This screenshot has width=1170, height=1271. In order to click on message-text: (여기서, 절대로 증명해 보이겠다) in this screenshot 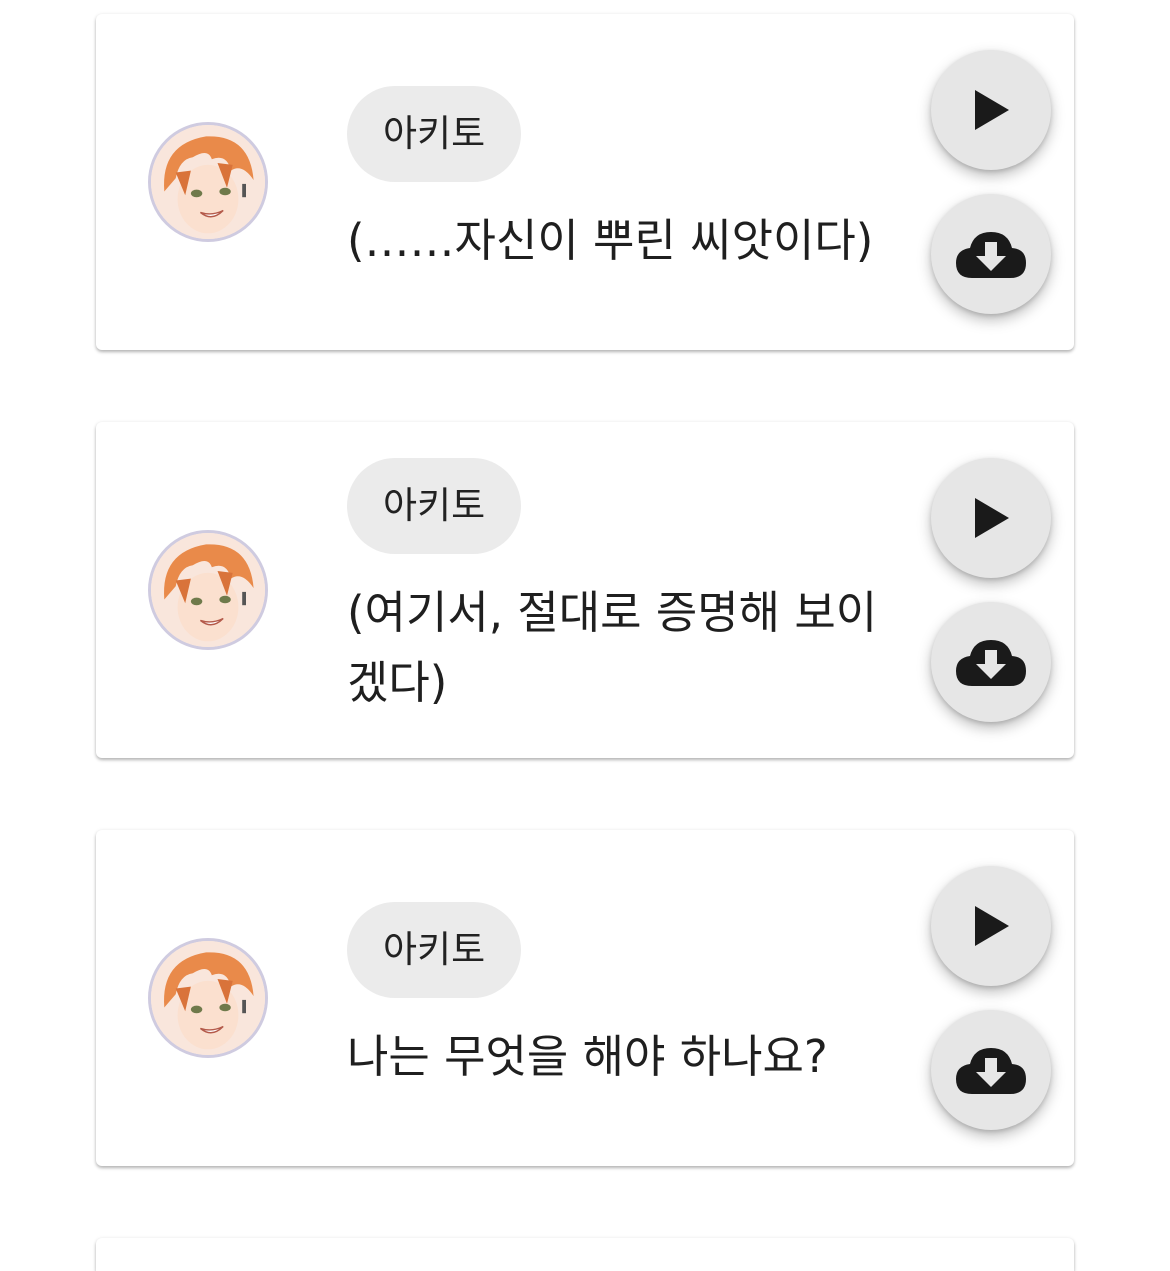, I will do `click(612, 647)`.